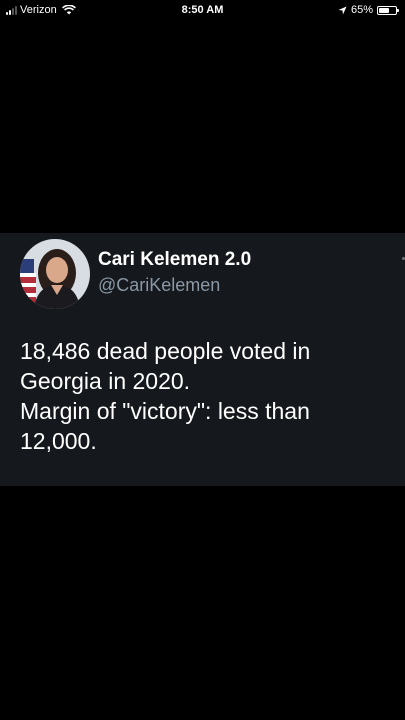  Describe the element at coordinates (165, 351) in the screenshot. I see `tweet-text-line: 18,486 dead people voted in` at that location.